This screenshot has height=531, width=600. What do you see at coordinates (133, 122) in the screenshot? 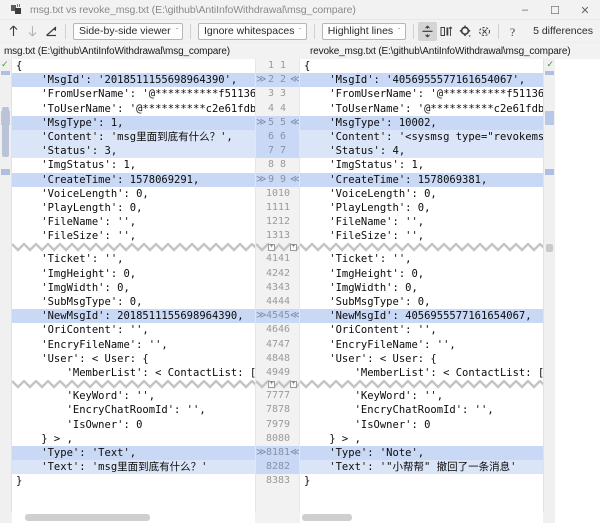
I see `code-line: 'MsgType': 1,` at bounding box center [133, 122].